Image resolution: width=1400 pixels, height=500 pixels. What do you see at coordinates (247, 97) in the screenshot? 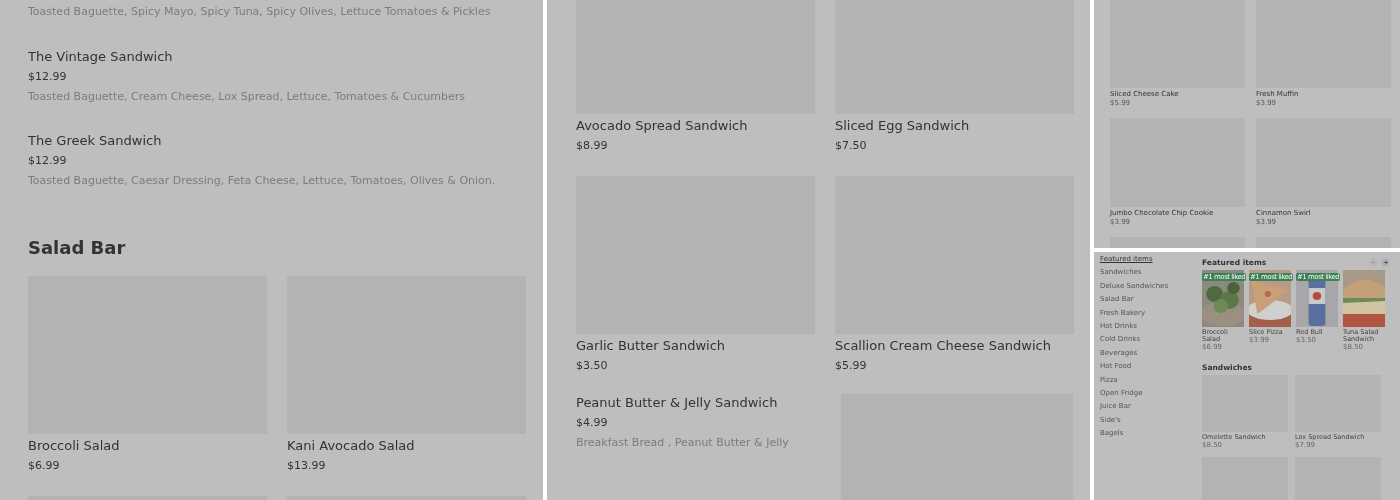
I see `item-description: Toasted Baguette, Cream Cheese, Lox Spread, Lettuce, Tomatoes & Cucumbers` at bounding box center [247, 97].